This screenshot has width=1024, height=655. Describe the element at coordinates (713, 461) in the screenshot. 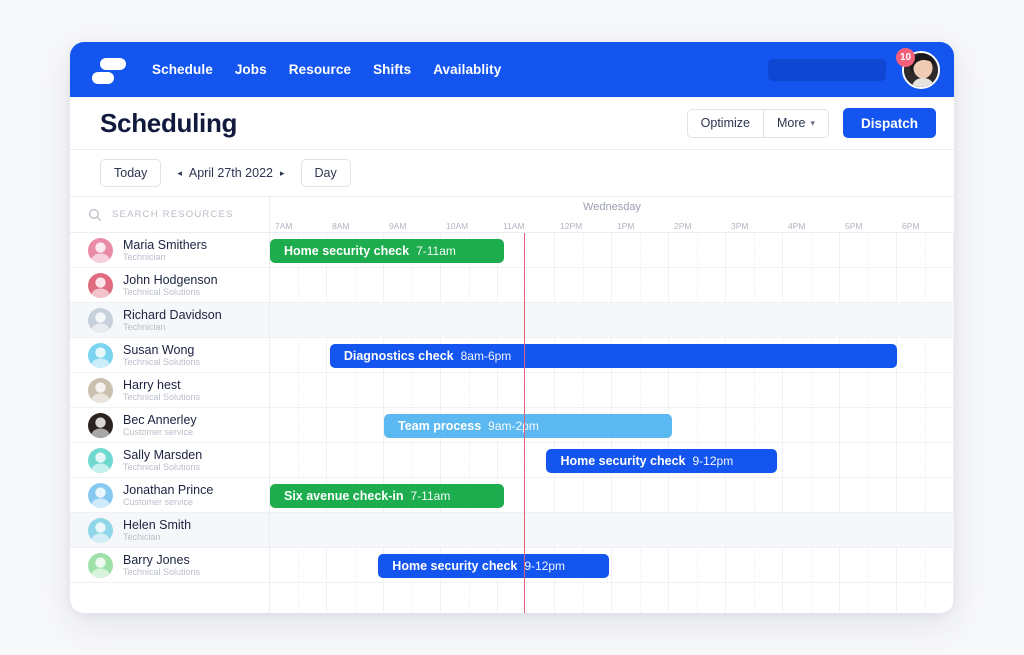

I see `event-time: 9-12pm` at that location.